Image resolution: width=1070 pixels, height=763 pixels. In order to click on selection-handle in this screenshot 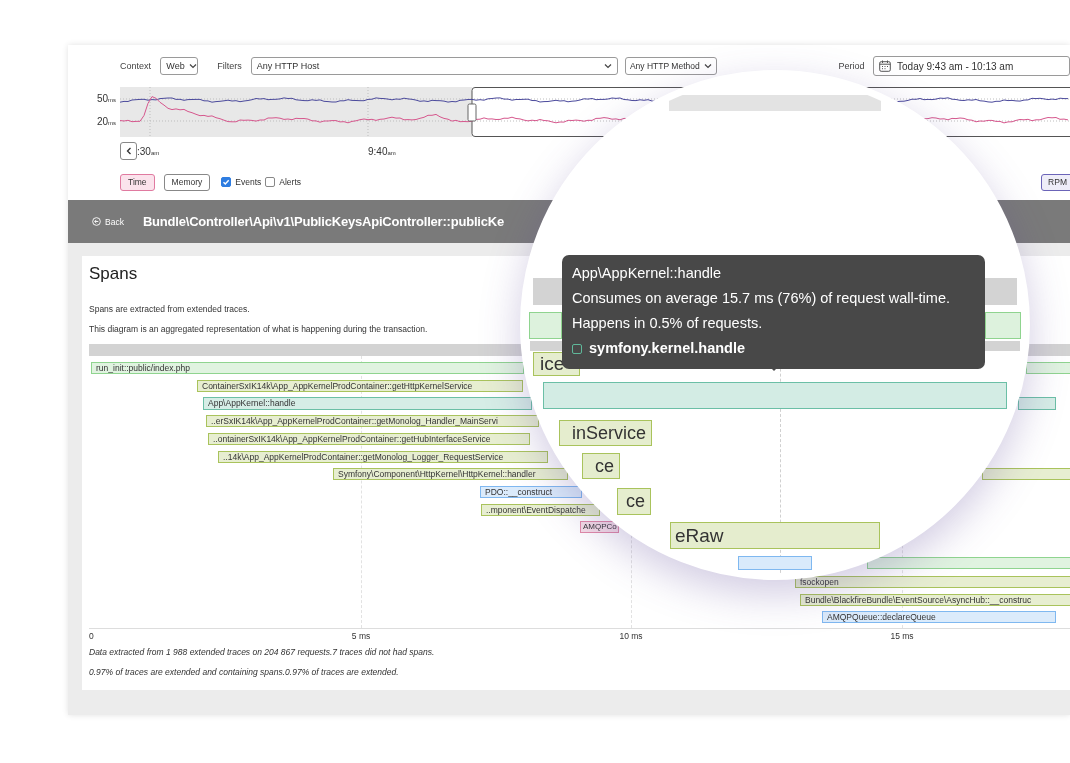, I will do `click(472, 112)`.